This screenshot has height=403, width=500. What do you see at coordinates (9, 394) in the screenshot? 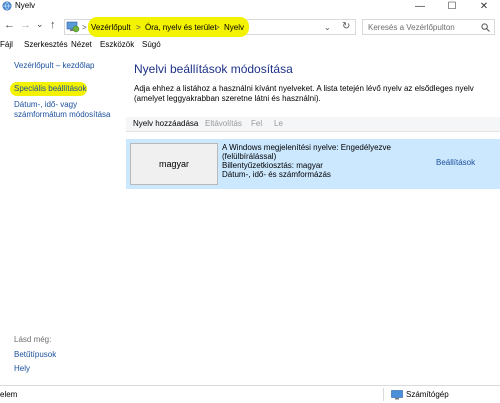
I see `item-count: elem` at bounding box center [9, 394].